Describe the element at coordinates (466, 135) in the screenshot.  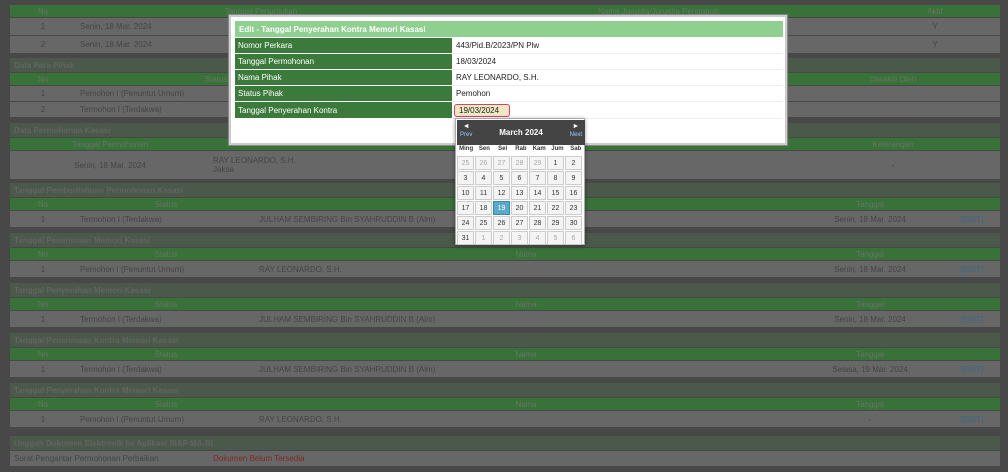
I see `prev-label: Prev` at that location.